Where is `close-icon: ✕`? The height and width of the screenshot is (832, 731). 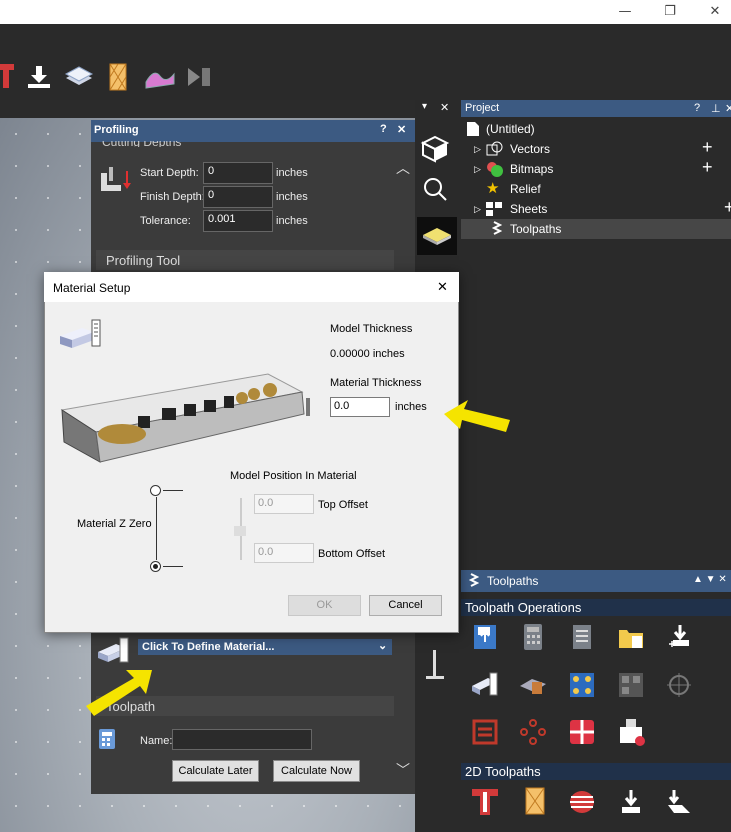
close-icon: ✕ is located at coordinates (401, 129).